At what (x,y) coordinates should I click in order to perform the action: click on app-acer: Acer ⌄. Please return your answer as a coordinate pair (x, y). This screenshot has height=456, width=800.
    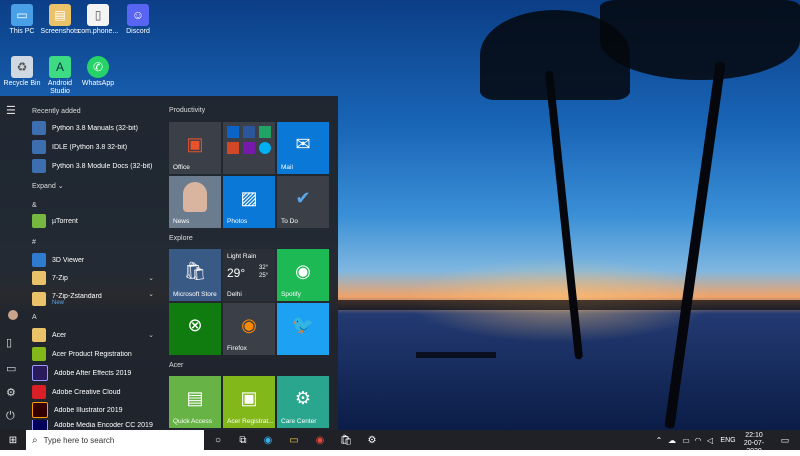
    Looking at the image, I should click on (97, 335).